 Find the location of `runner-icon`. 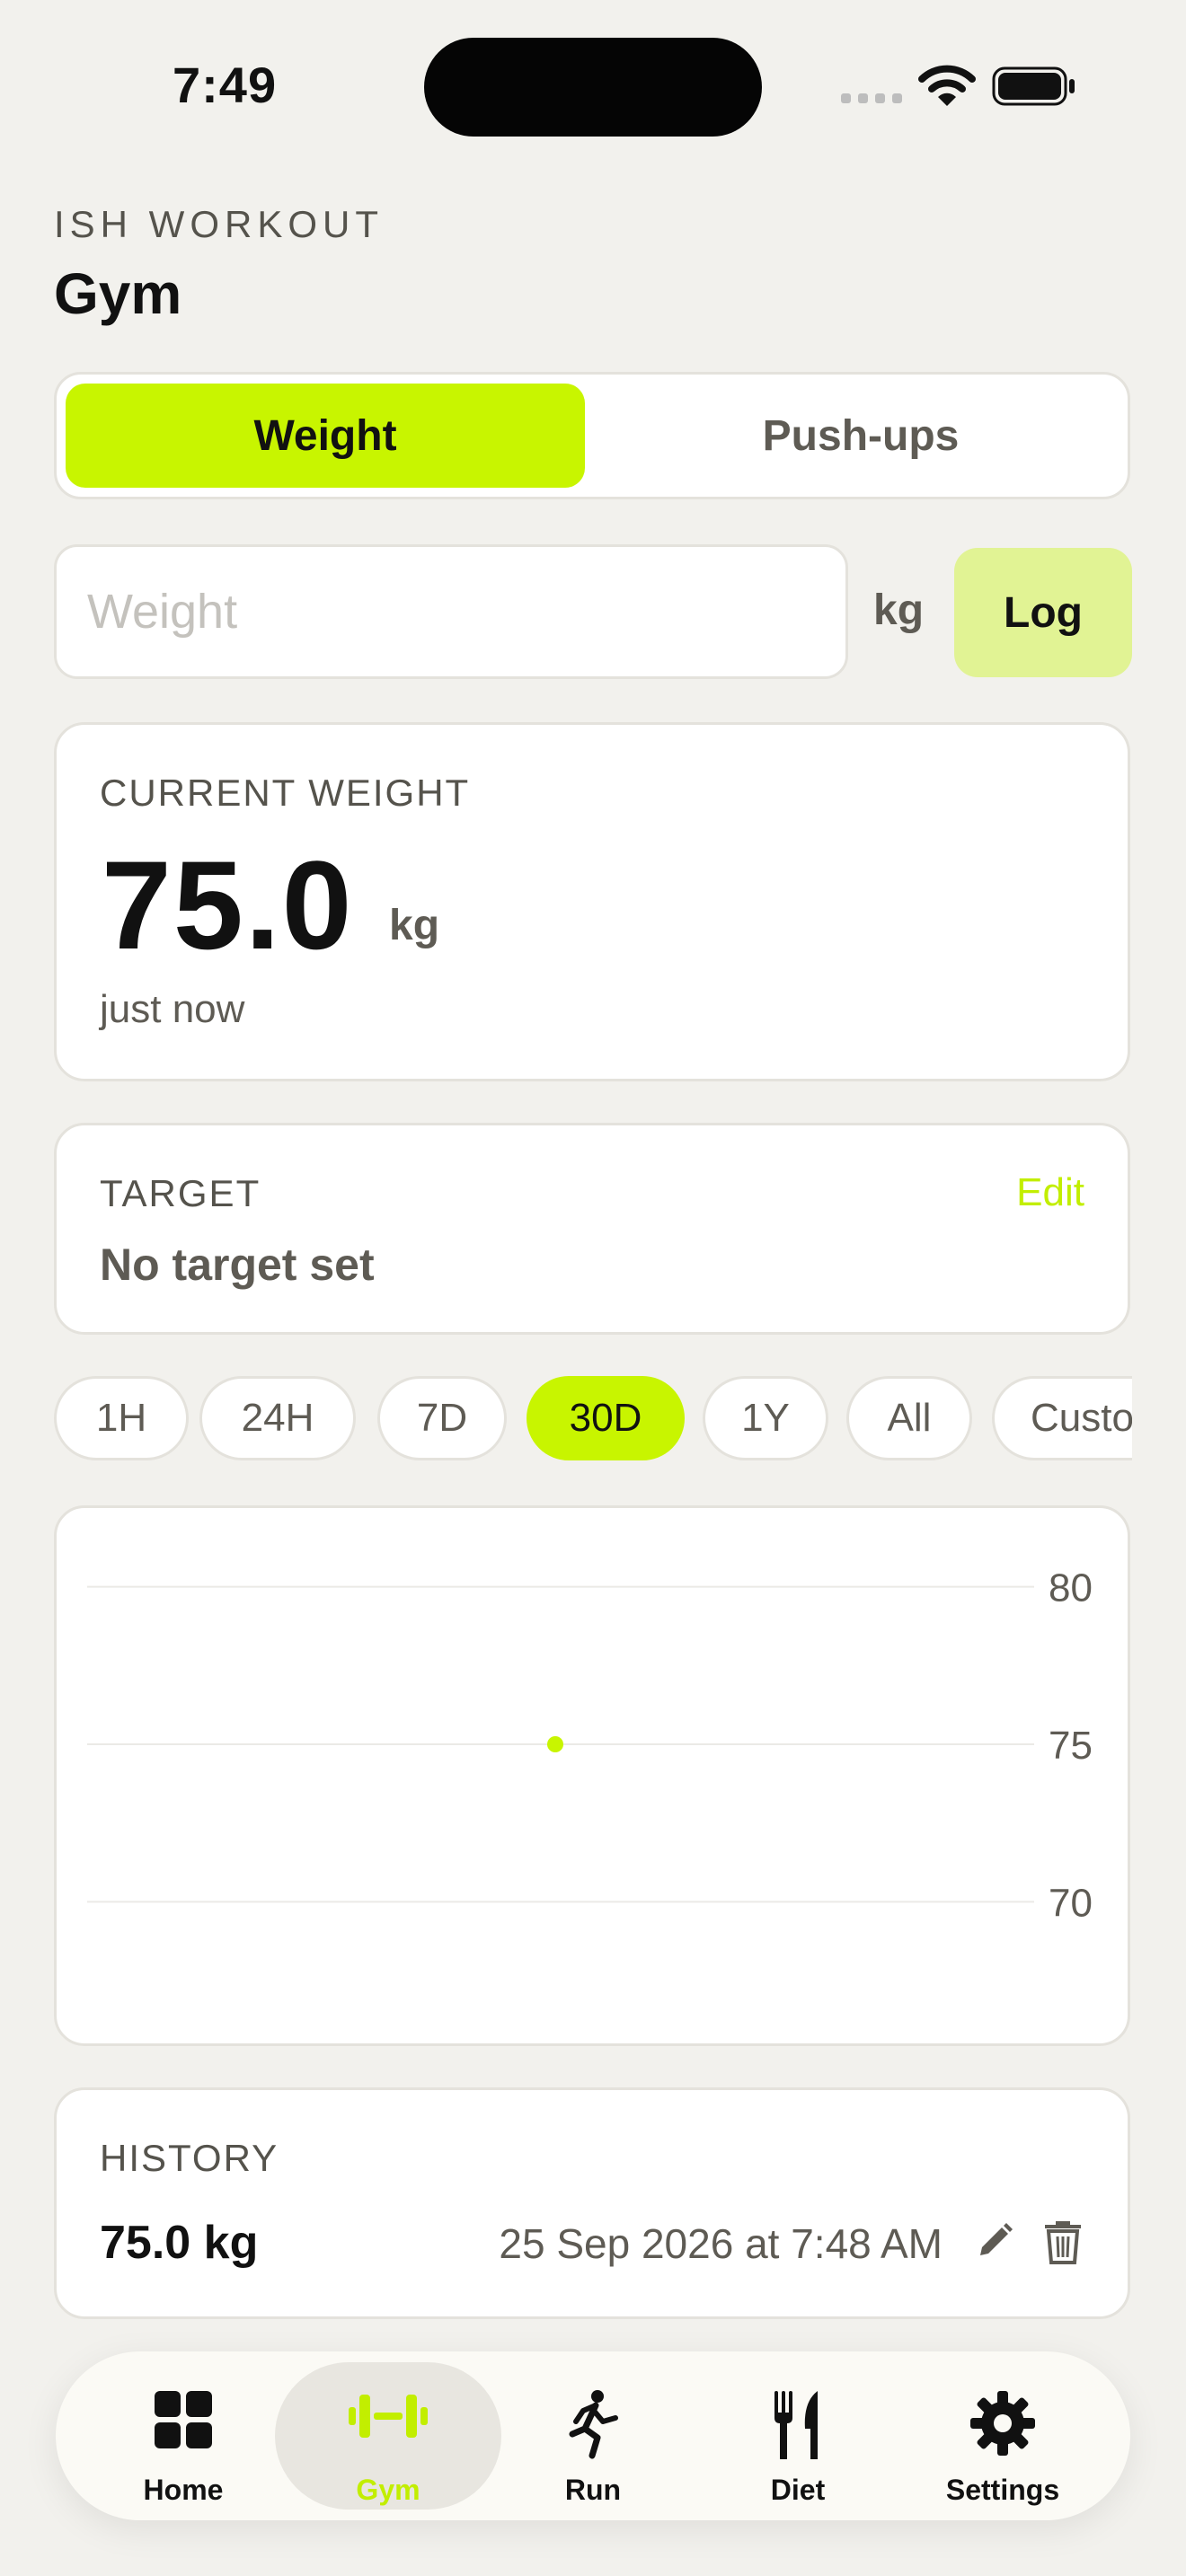

runner-icon is located at coordinates (593, 2424).